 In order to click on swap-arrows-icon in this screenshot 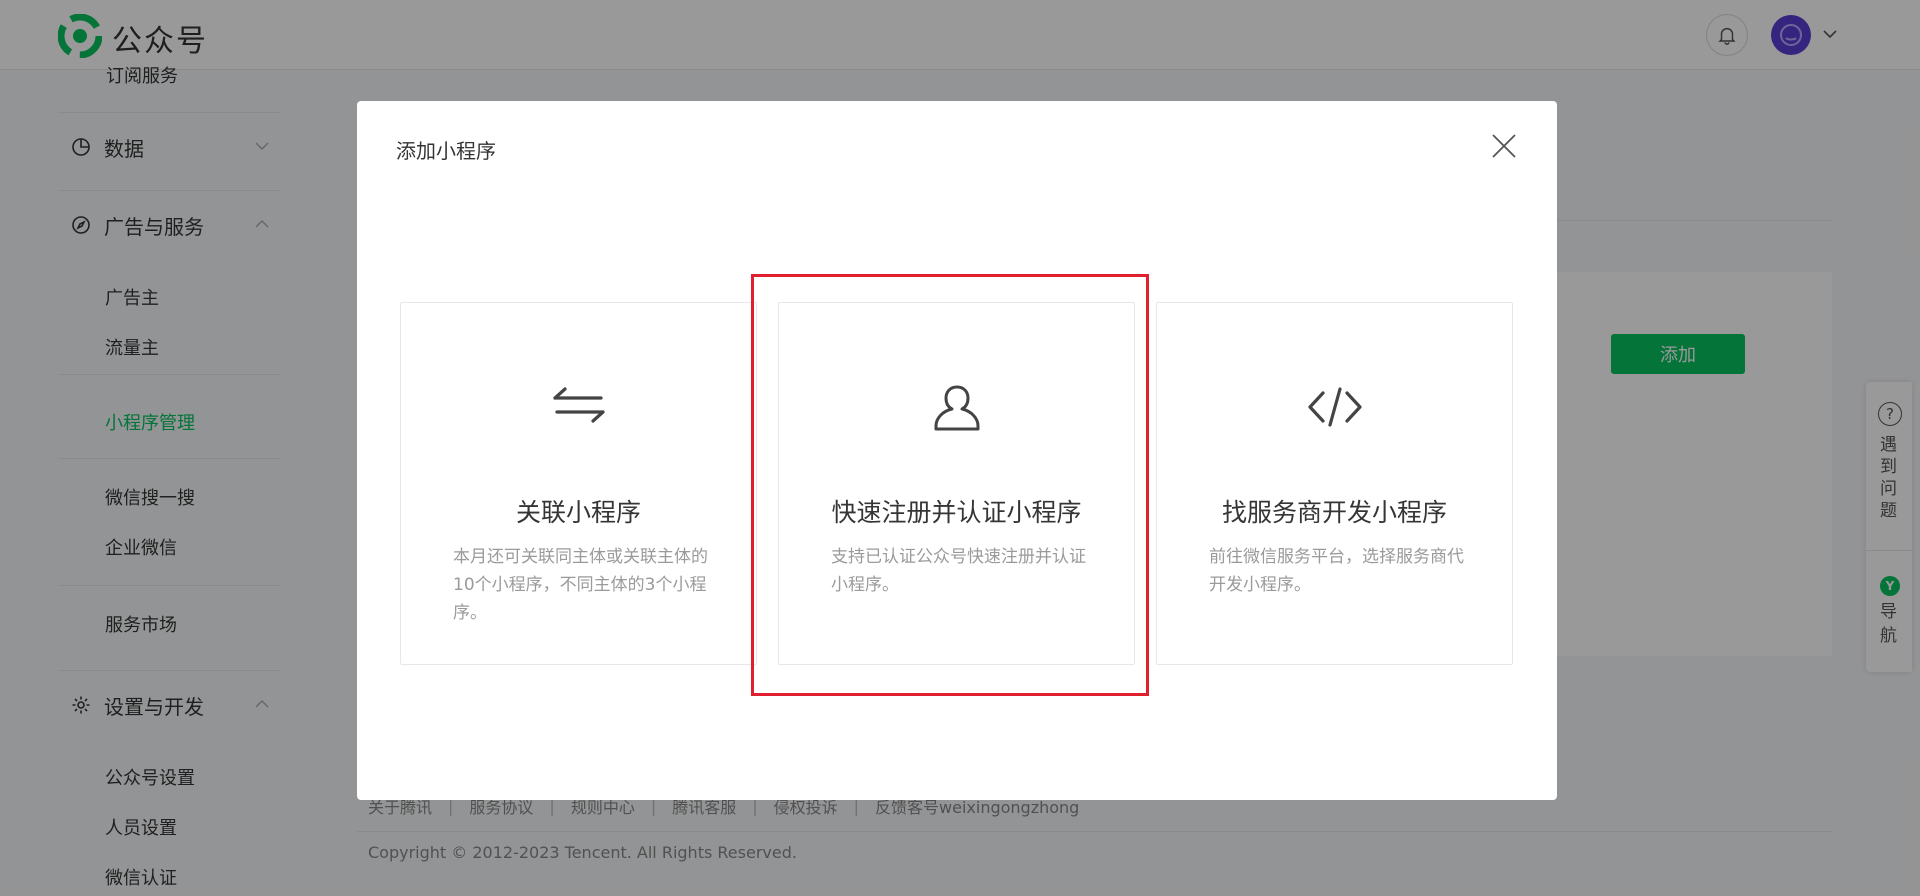, I will do `click(578, 405)`.